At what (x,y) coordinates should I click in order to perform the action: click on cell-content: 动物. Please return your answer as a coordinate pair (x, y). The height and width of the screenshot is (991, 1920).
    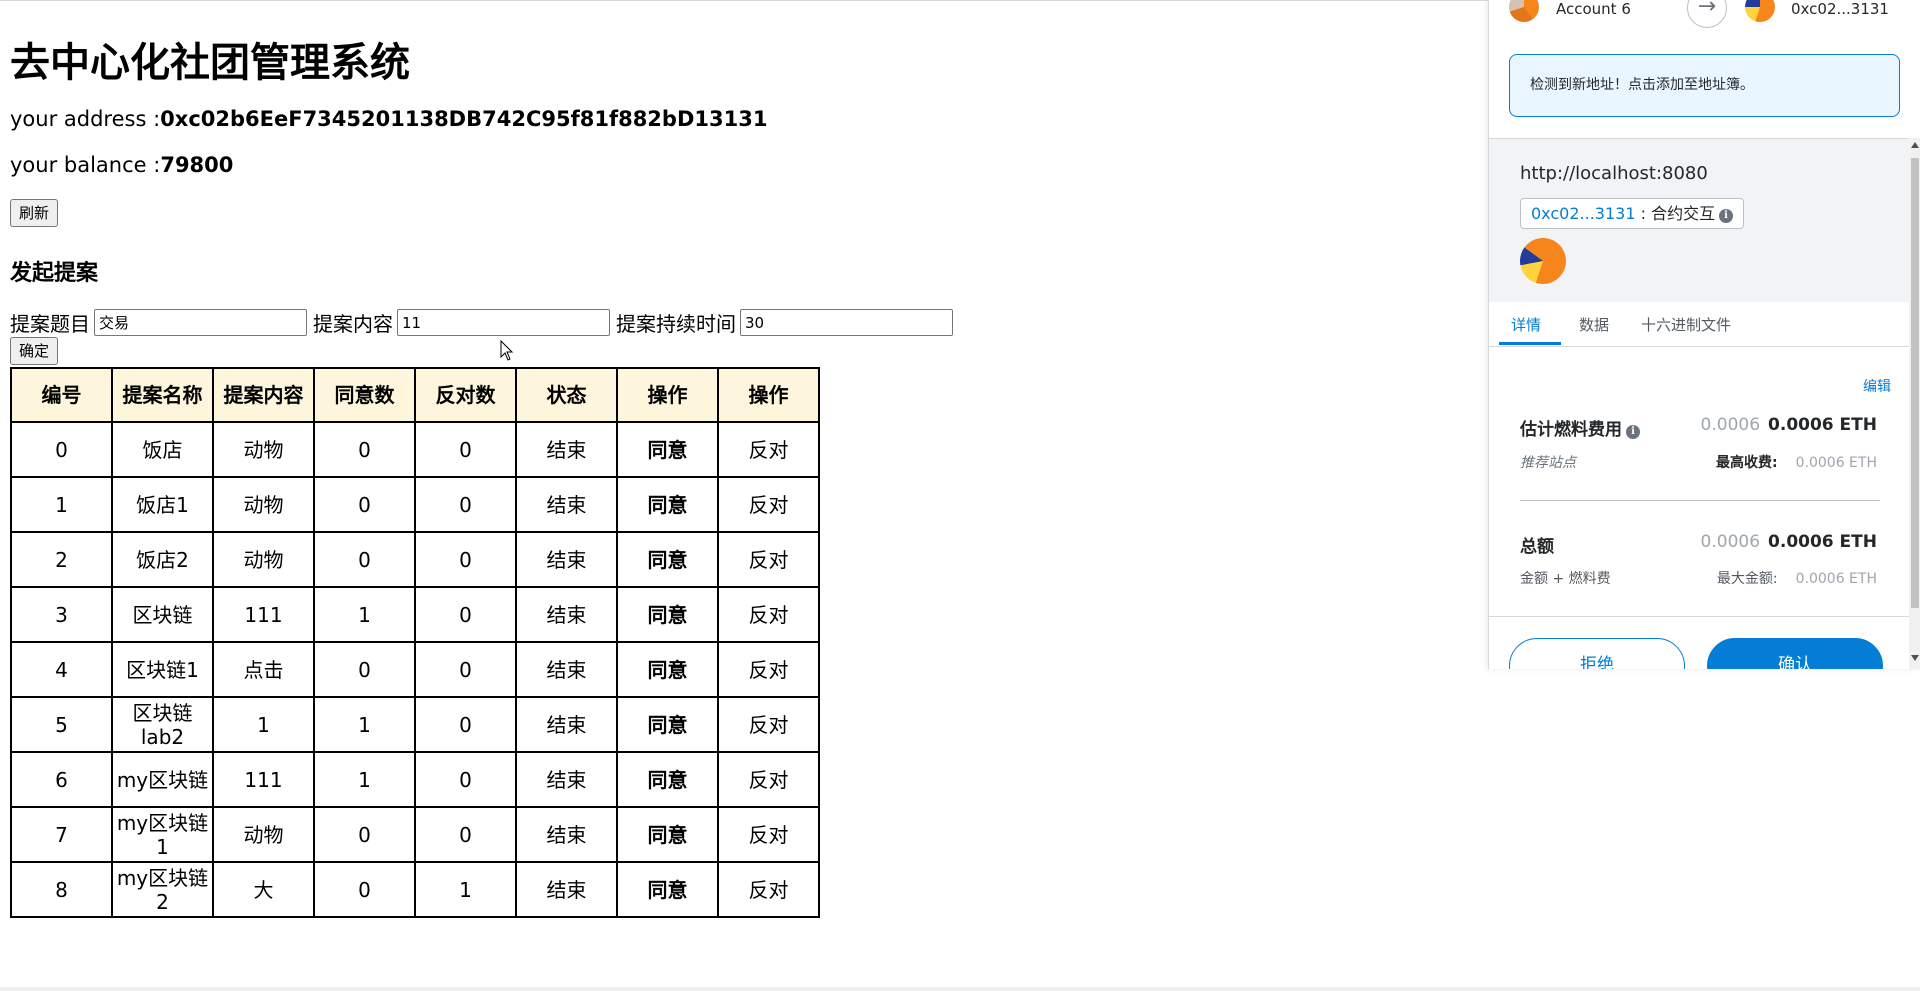
    Looking at the image, I should click on (263, 449).